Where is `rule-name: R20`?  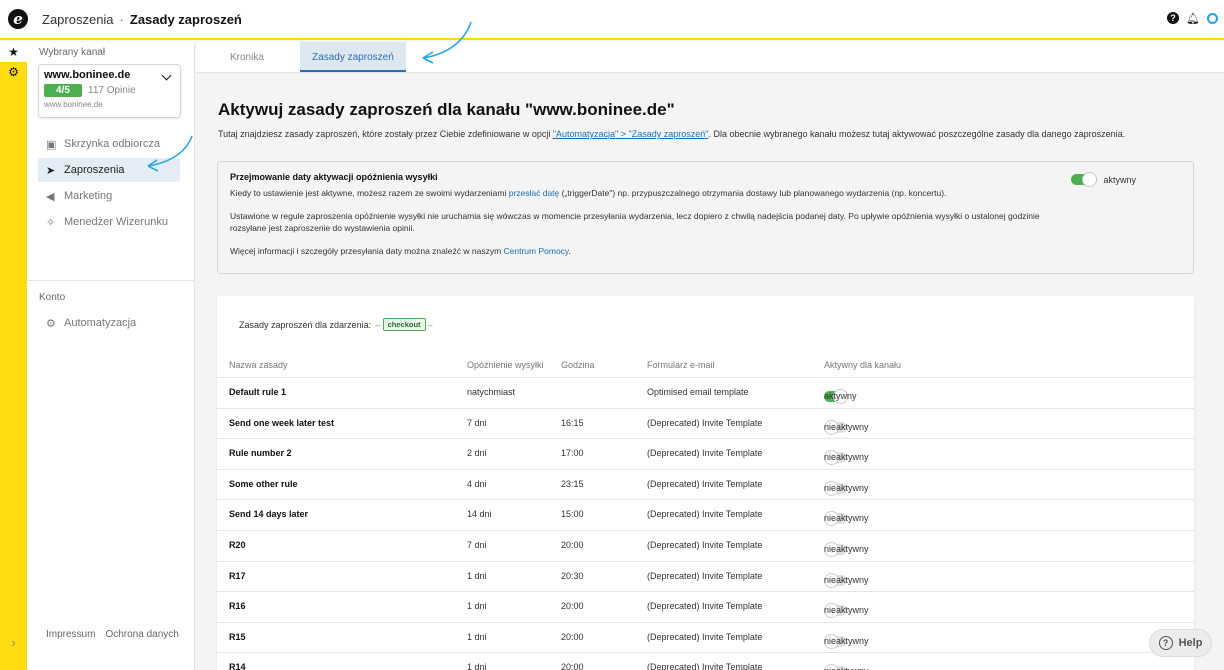
rule-name: R20 is located at coordinates (237, 545).